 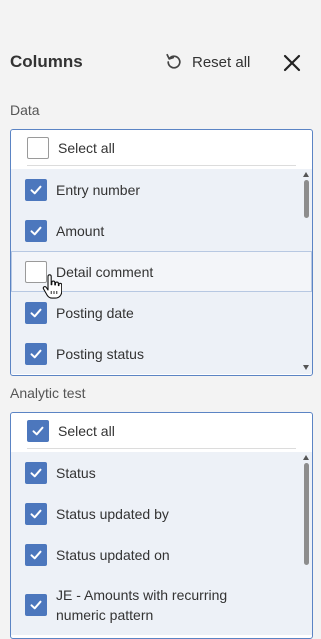 I want to click on posting-date-checkbox, so click(x=36, y=312).